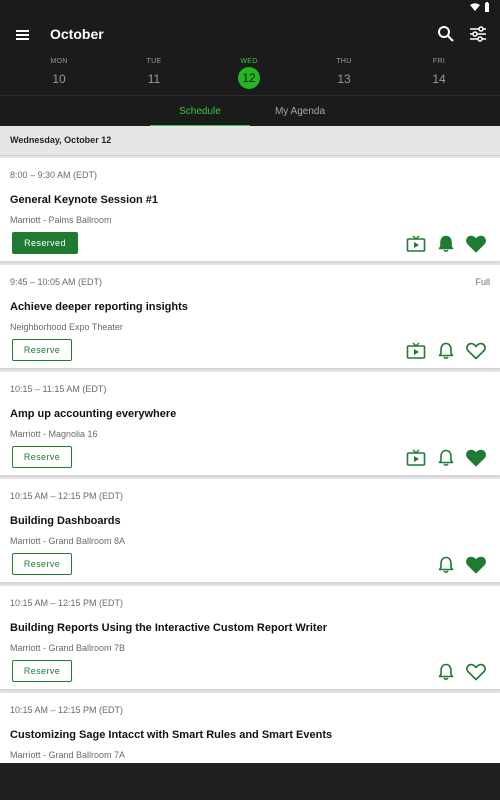 This screenshot has width=500, height=800. I want to click on date-wed-12-selected: WED 12, so click(249, 73).